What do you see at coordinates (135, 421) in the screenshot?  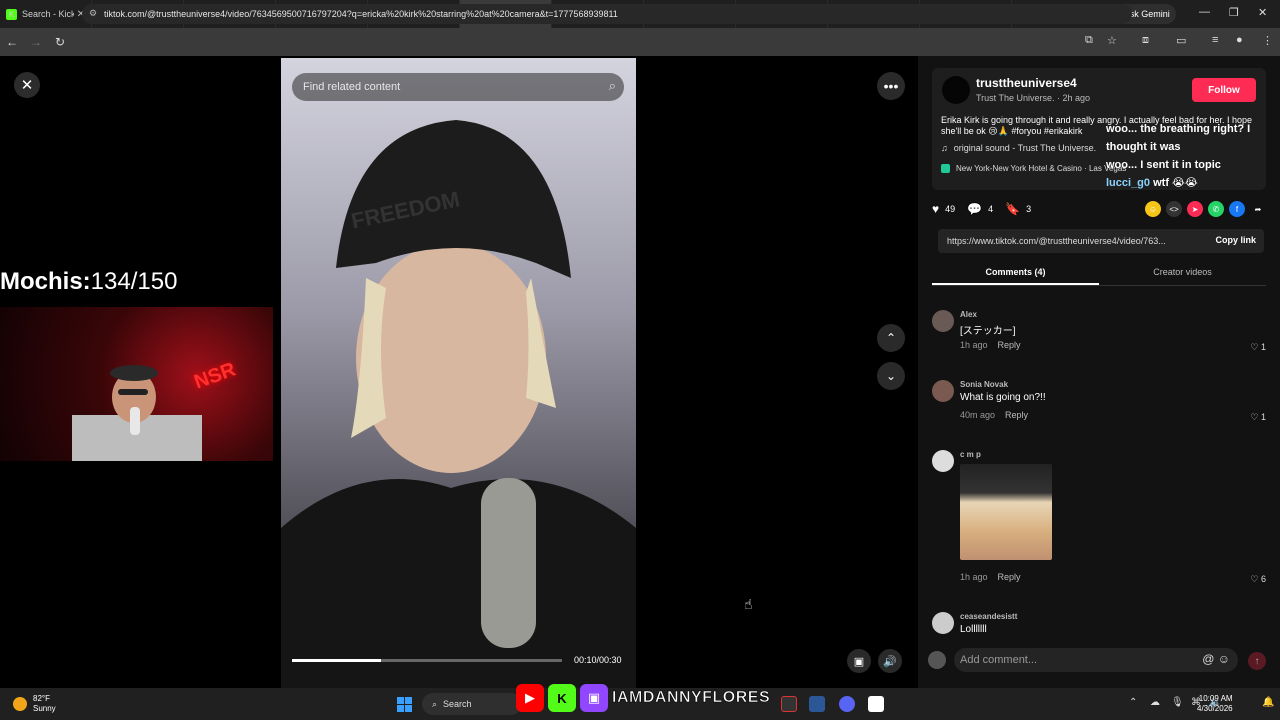 I see `bottle-shape` at bounding box center [135, 421].